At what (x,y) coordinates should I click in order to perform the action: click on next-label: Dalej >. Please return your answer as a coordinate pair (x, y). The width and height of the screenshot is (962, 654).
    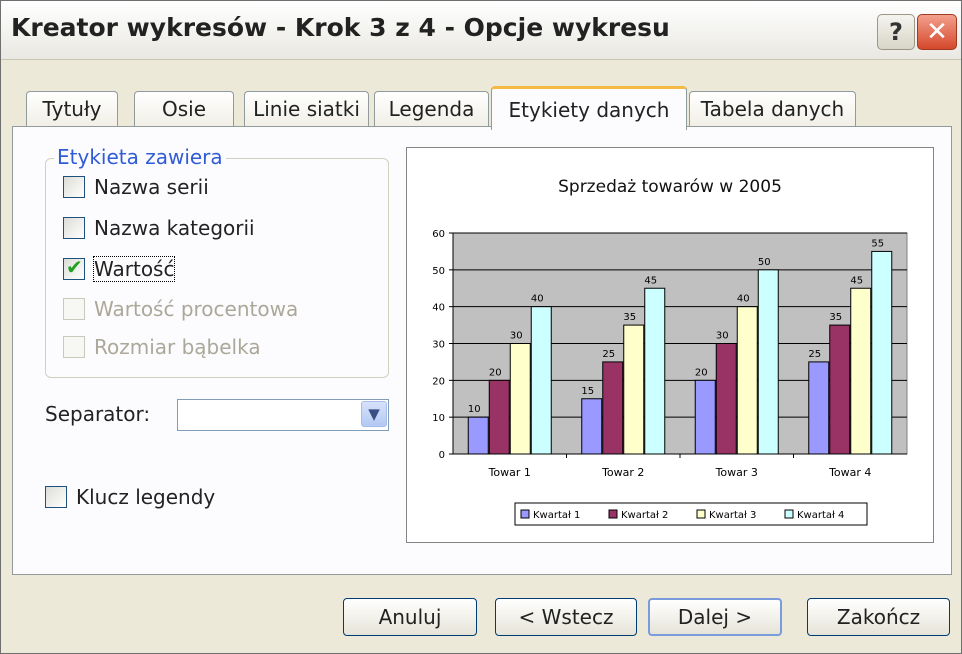
    Looking at the image, I should click on (715, 617).